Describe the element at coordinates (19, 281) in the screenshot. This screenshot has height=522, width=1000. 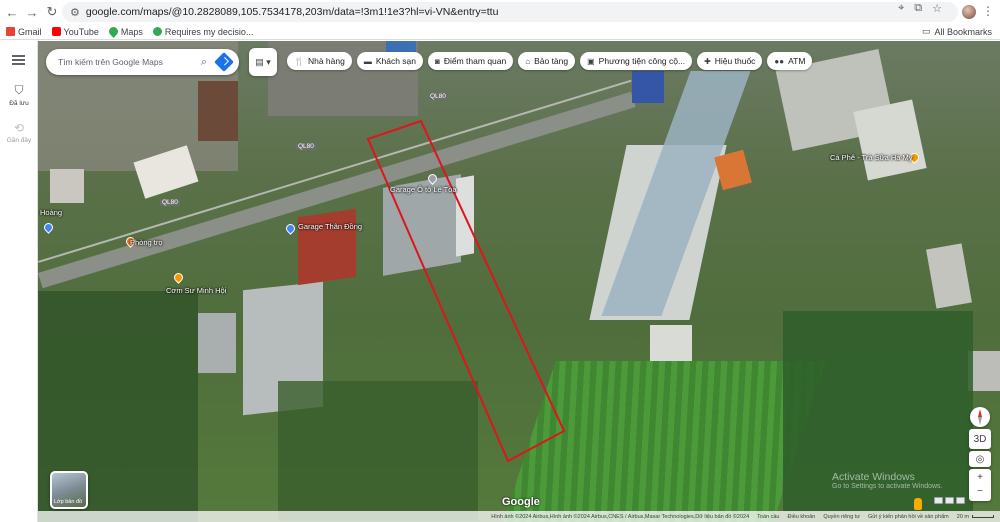
I see `maps-side-rail: ⛉ Đã lưu ⟲ Gần đây` at that location.